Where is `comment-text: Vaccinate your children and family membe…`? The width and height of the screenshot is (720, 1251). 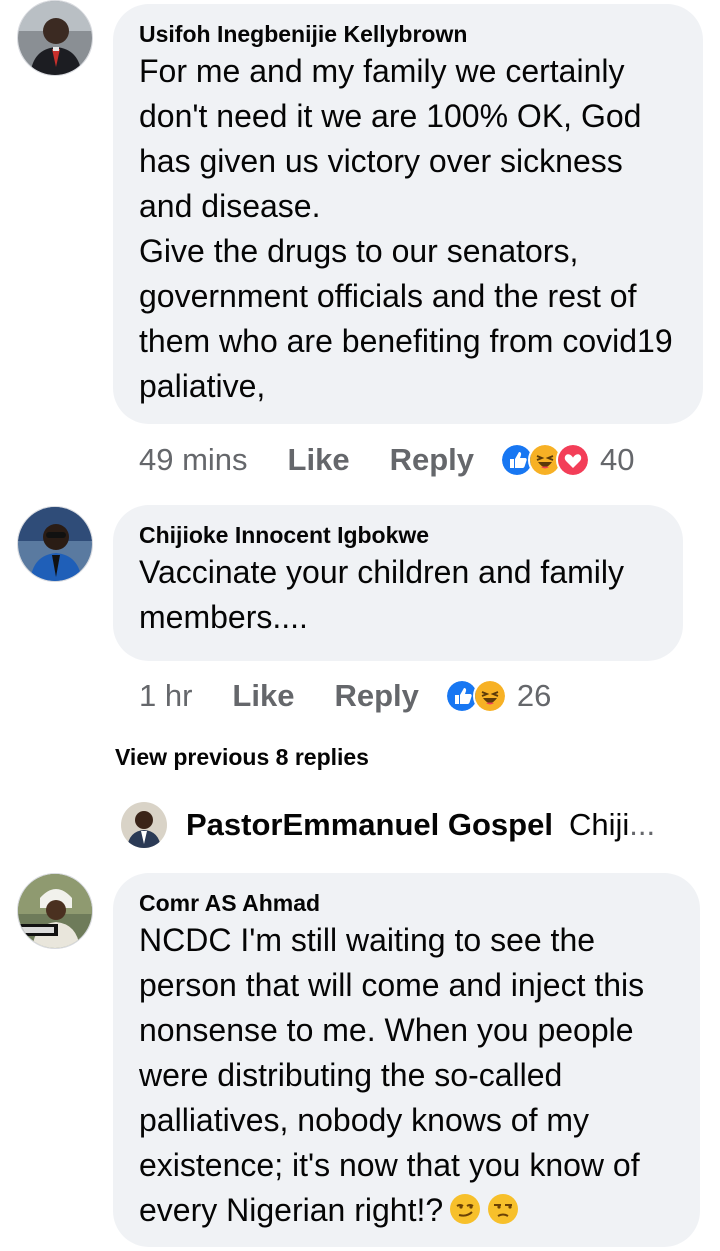
comment-text: Vaccinate your children and family membe… is located at coordinates (397, 595).